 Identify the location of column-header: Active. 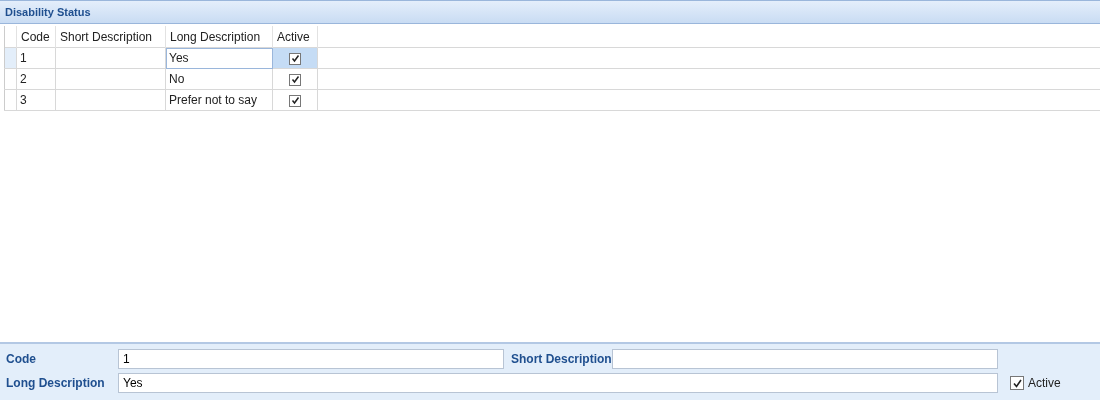
(295, 37).